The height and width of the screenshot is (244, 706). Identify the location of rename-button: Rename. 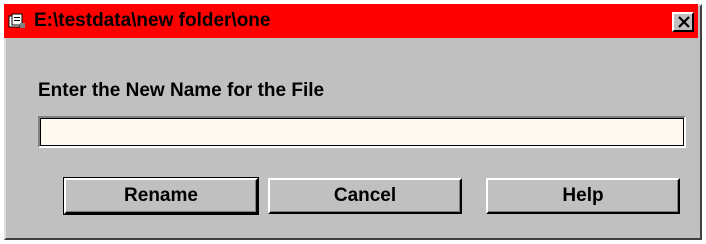
(161, 196).